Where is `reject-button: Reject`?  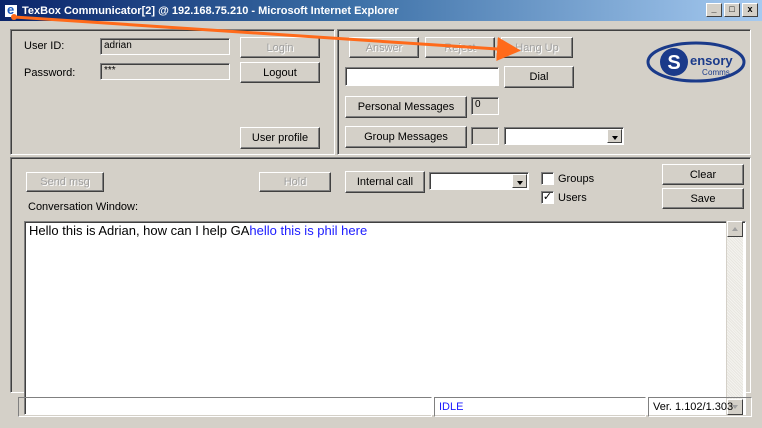 reject-button: Reject is located at coordinates (460, 47).